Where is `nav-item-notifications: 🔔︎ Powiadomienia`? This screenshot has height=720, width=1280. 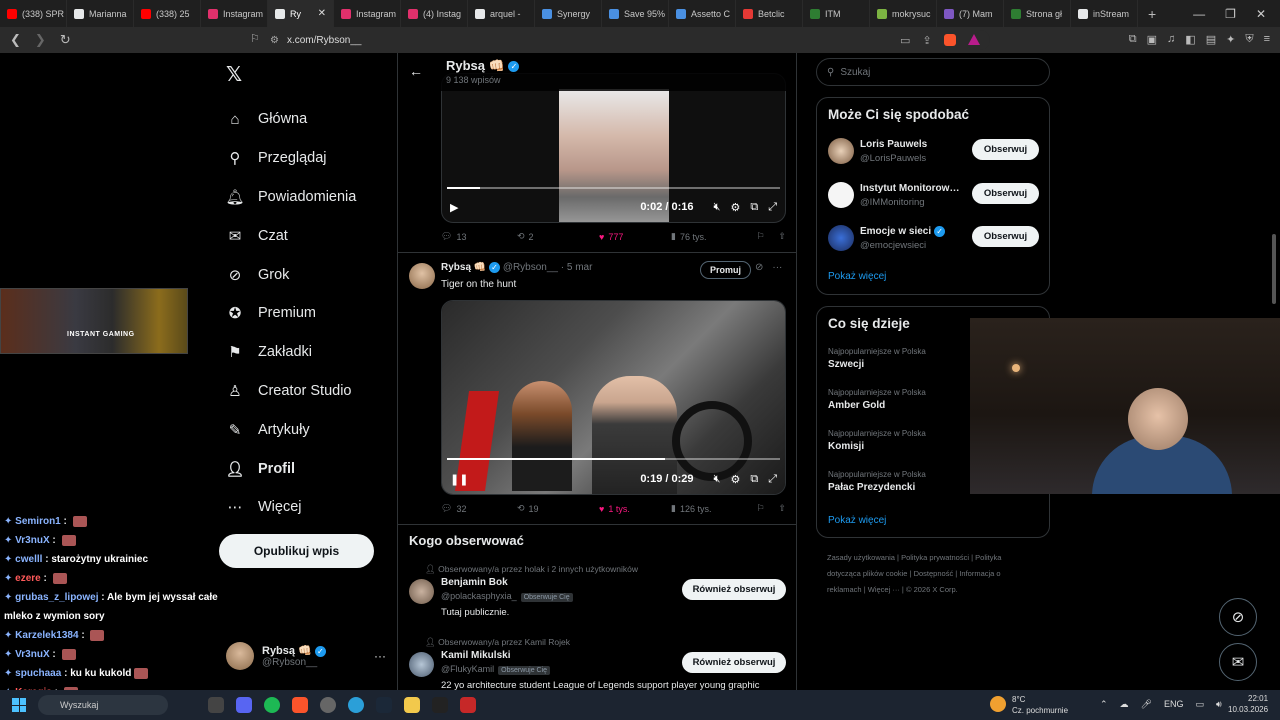 nav-item-notifications: 🔔︎ Powiadomienia is located at coordinates (290, 197).